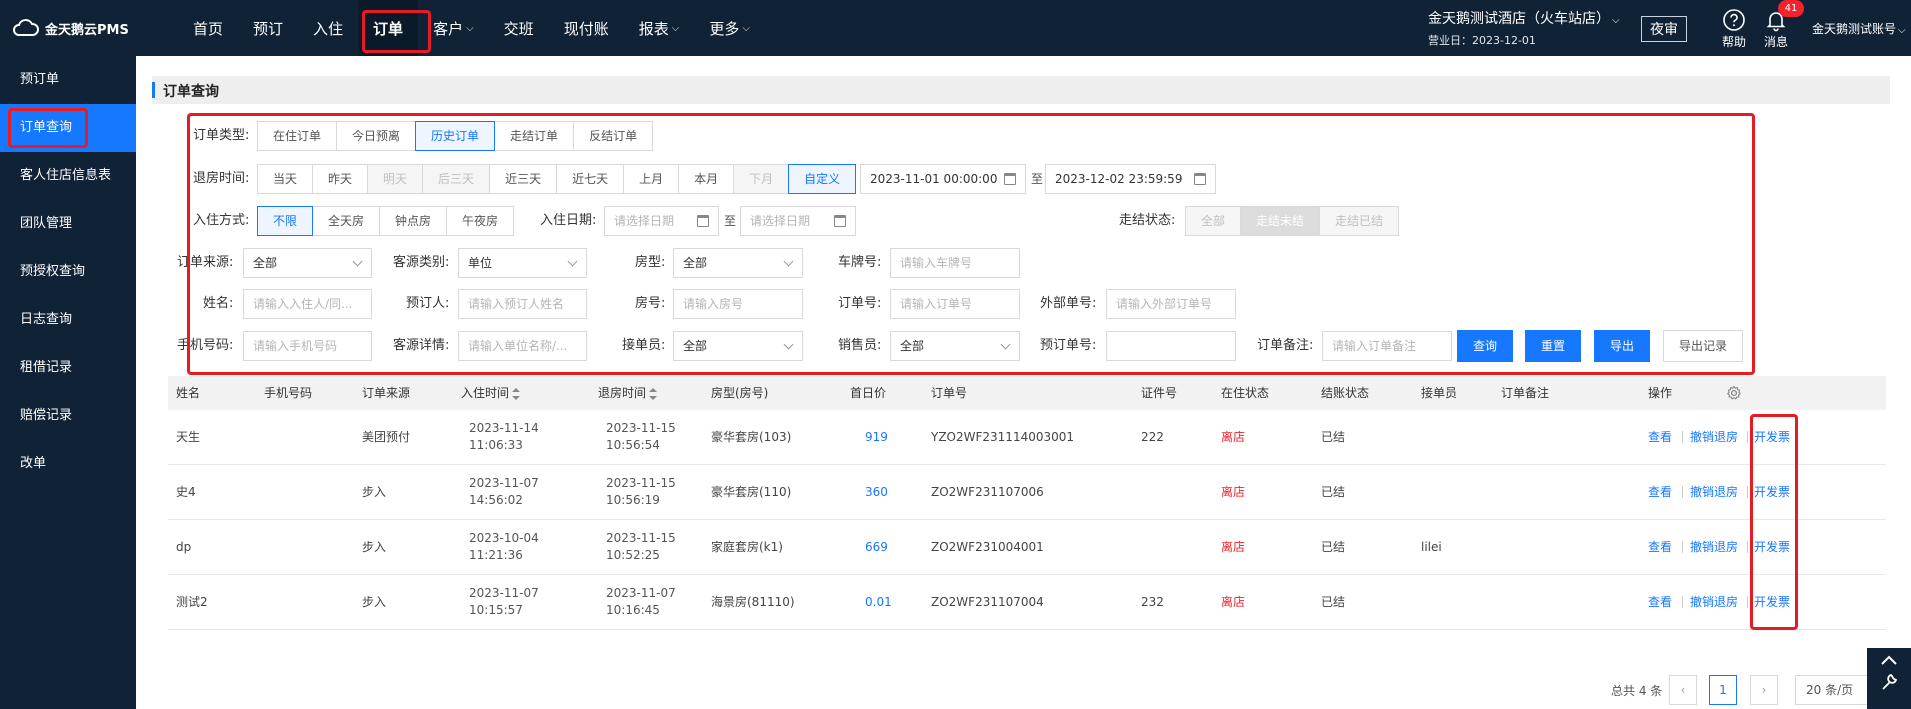 The width and height of the screenshot is (1911, 709). Describe the element at coordinates (307, 263) in the screenshot. I see `order-source-select: 全部` at that location.